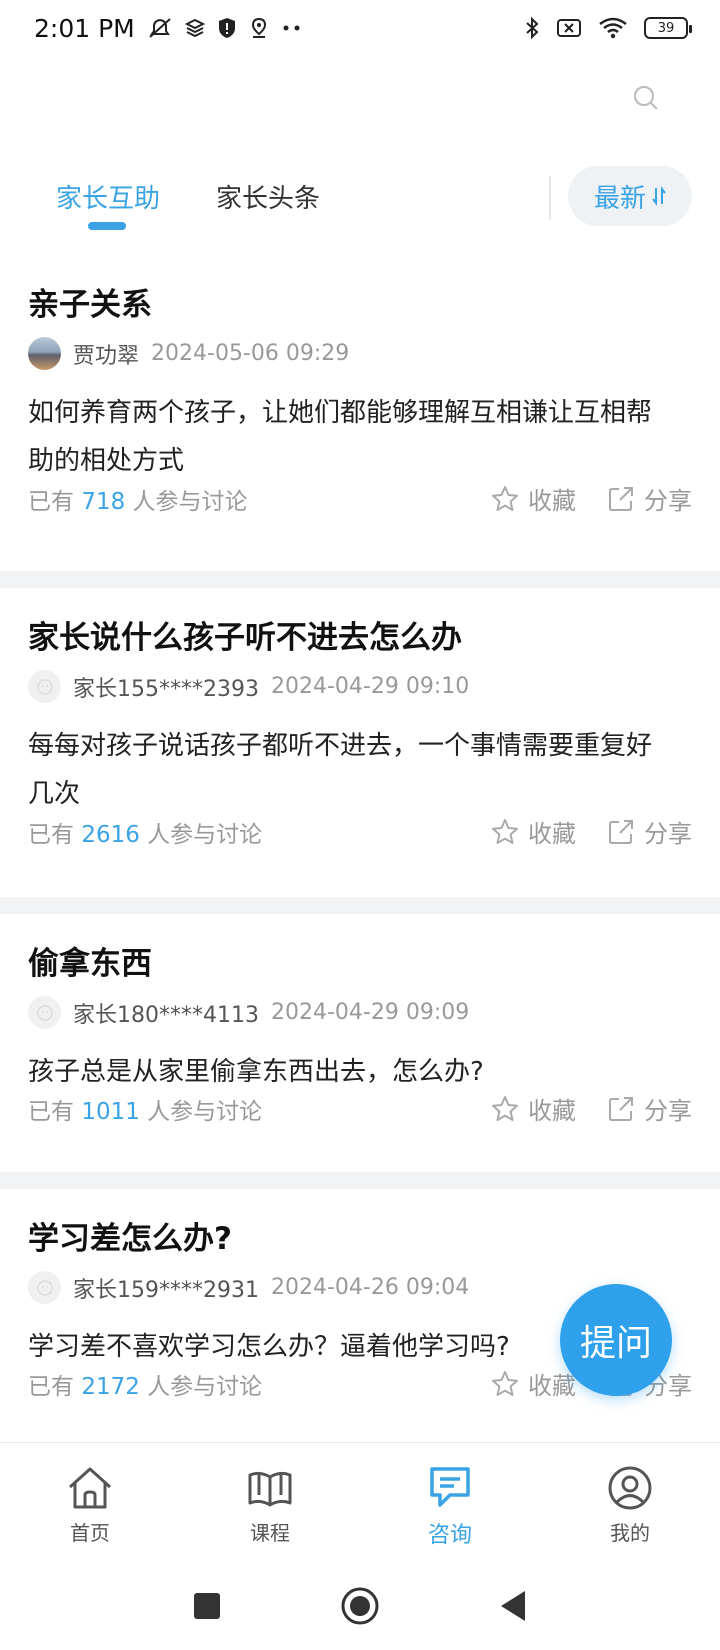 This screenshot has width=720, height=1650. Describe the element at coordinates (160, 28) in the screenshot. I see `mute-icon` at that location.